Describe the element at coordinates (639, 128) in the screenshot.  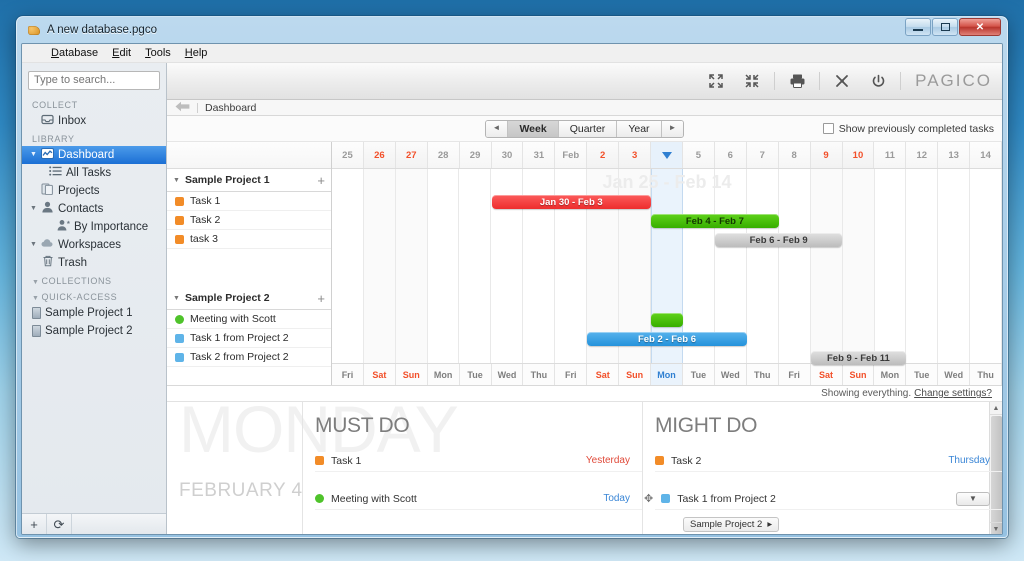
I see `range-year: Year` at that location.